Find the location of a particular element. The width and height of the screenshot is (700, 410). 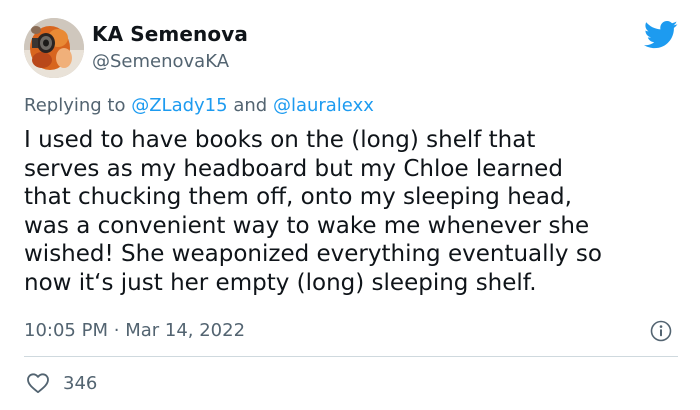

avatar is located at coordinates (54, 48).